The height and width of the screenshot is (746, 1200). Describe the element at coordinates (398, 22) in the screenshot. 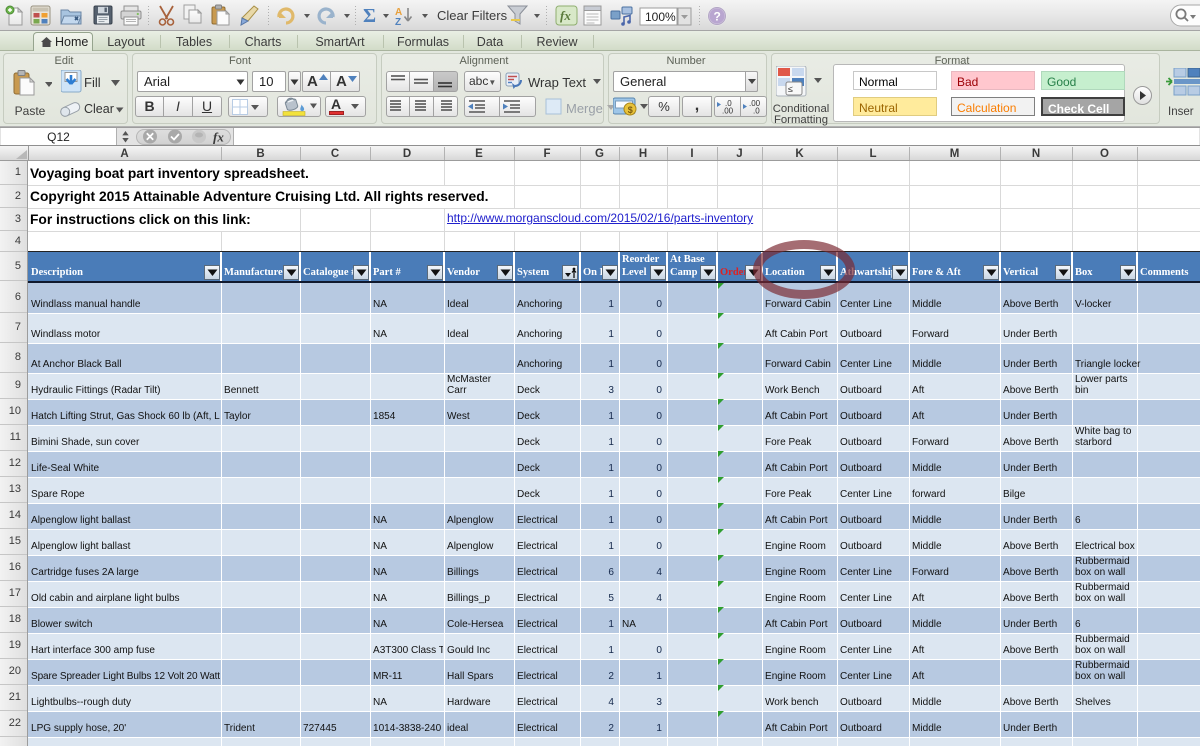

I see `svg-text: Z` at that location.